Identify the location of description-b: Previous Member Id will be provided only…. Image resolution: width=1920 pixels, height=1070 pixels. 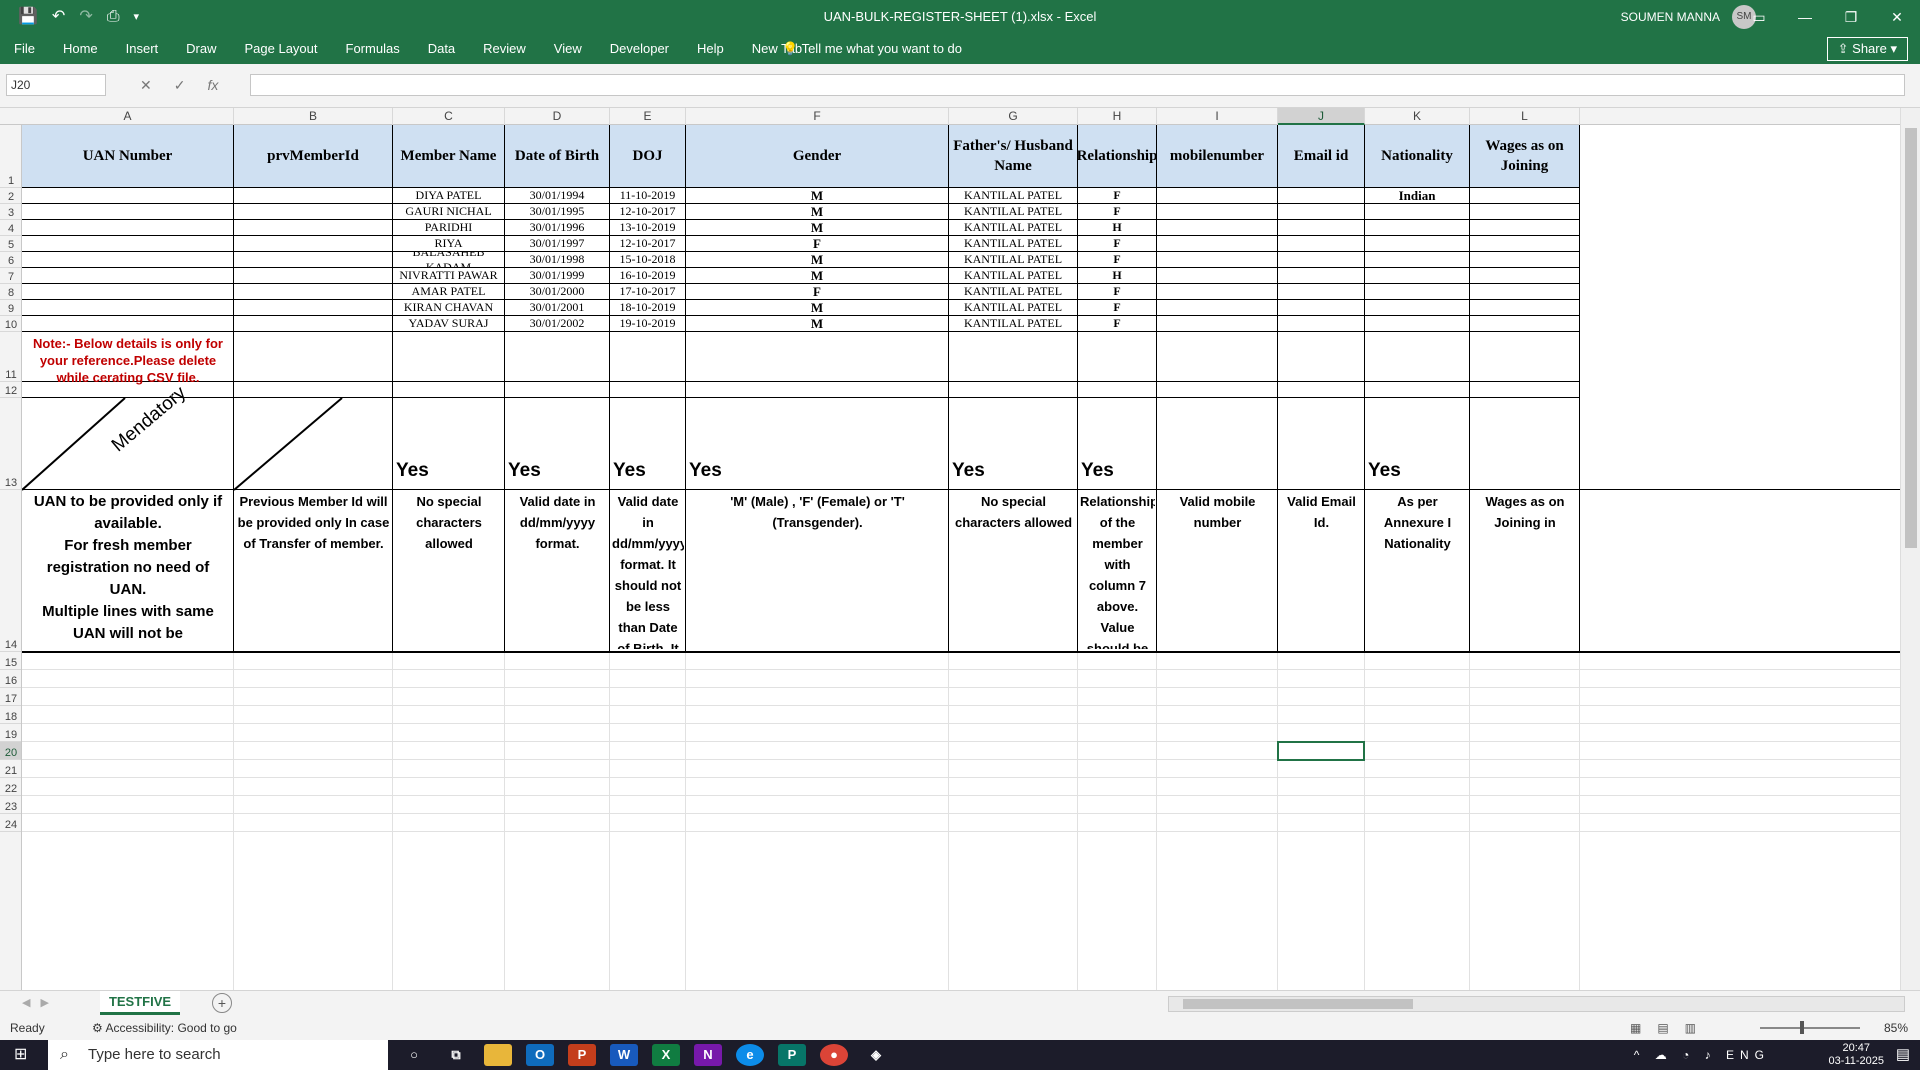
(313, 570).